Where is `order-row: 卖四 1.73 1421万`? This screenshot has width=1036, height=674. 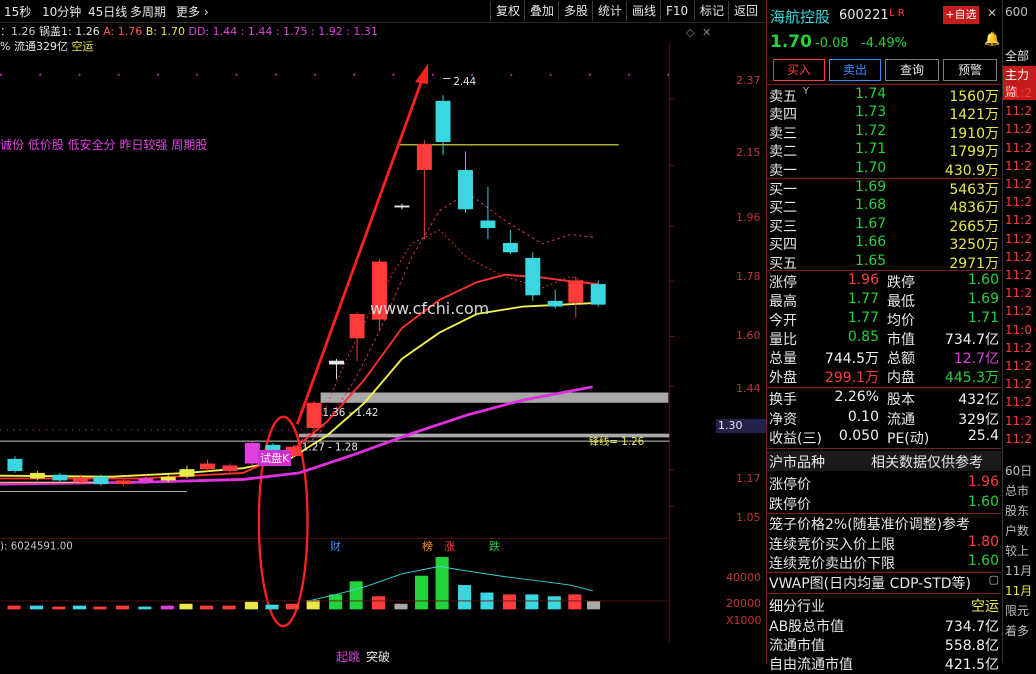
order-row: 卖四 1.73 1421万 is located at coordinates (885, 113).